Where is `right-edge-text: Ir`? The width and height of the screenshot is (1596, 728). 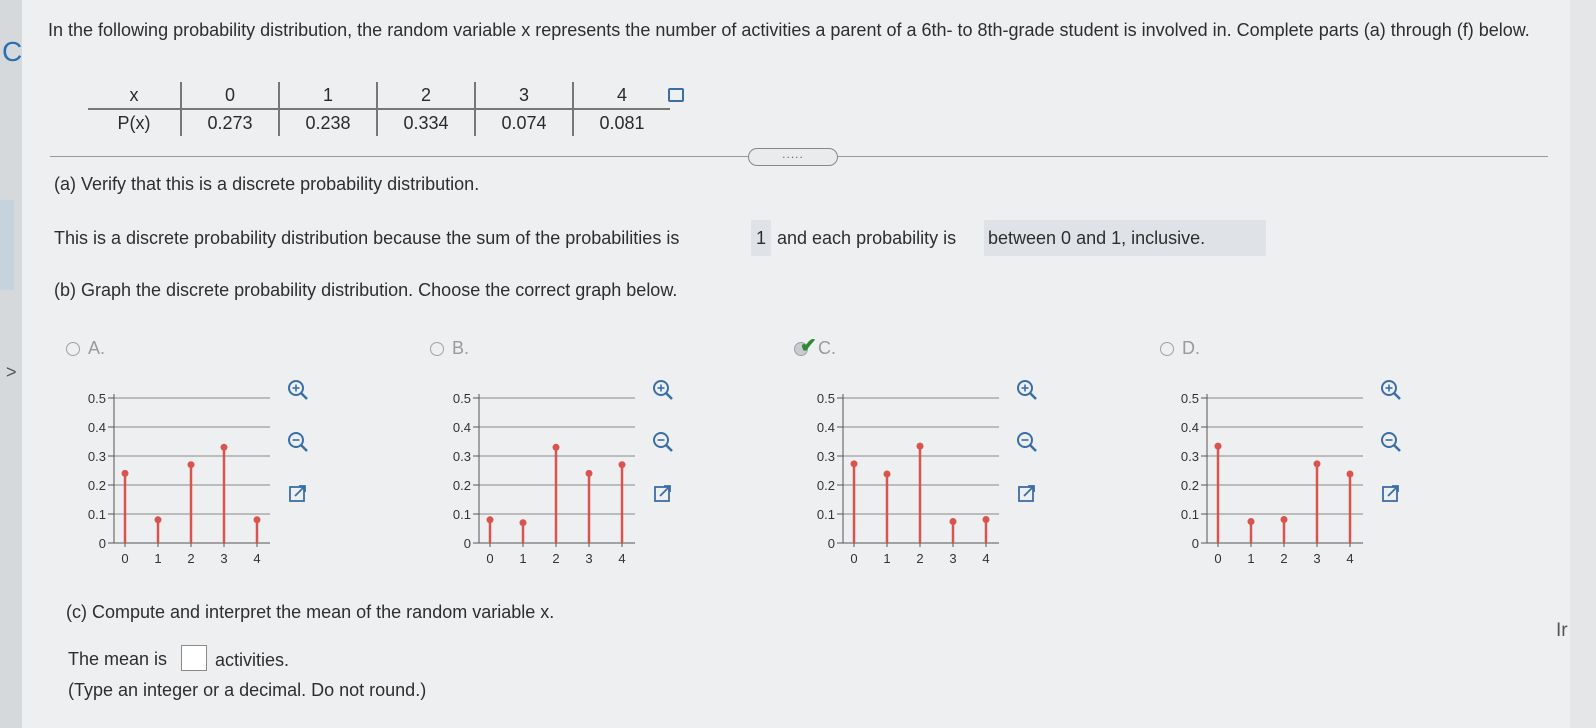
right-edge-text: Ir is located at coordinates (1562, 630).